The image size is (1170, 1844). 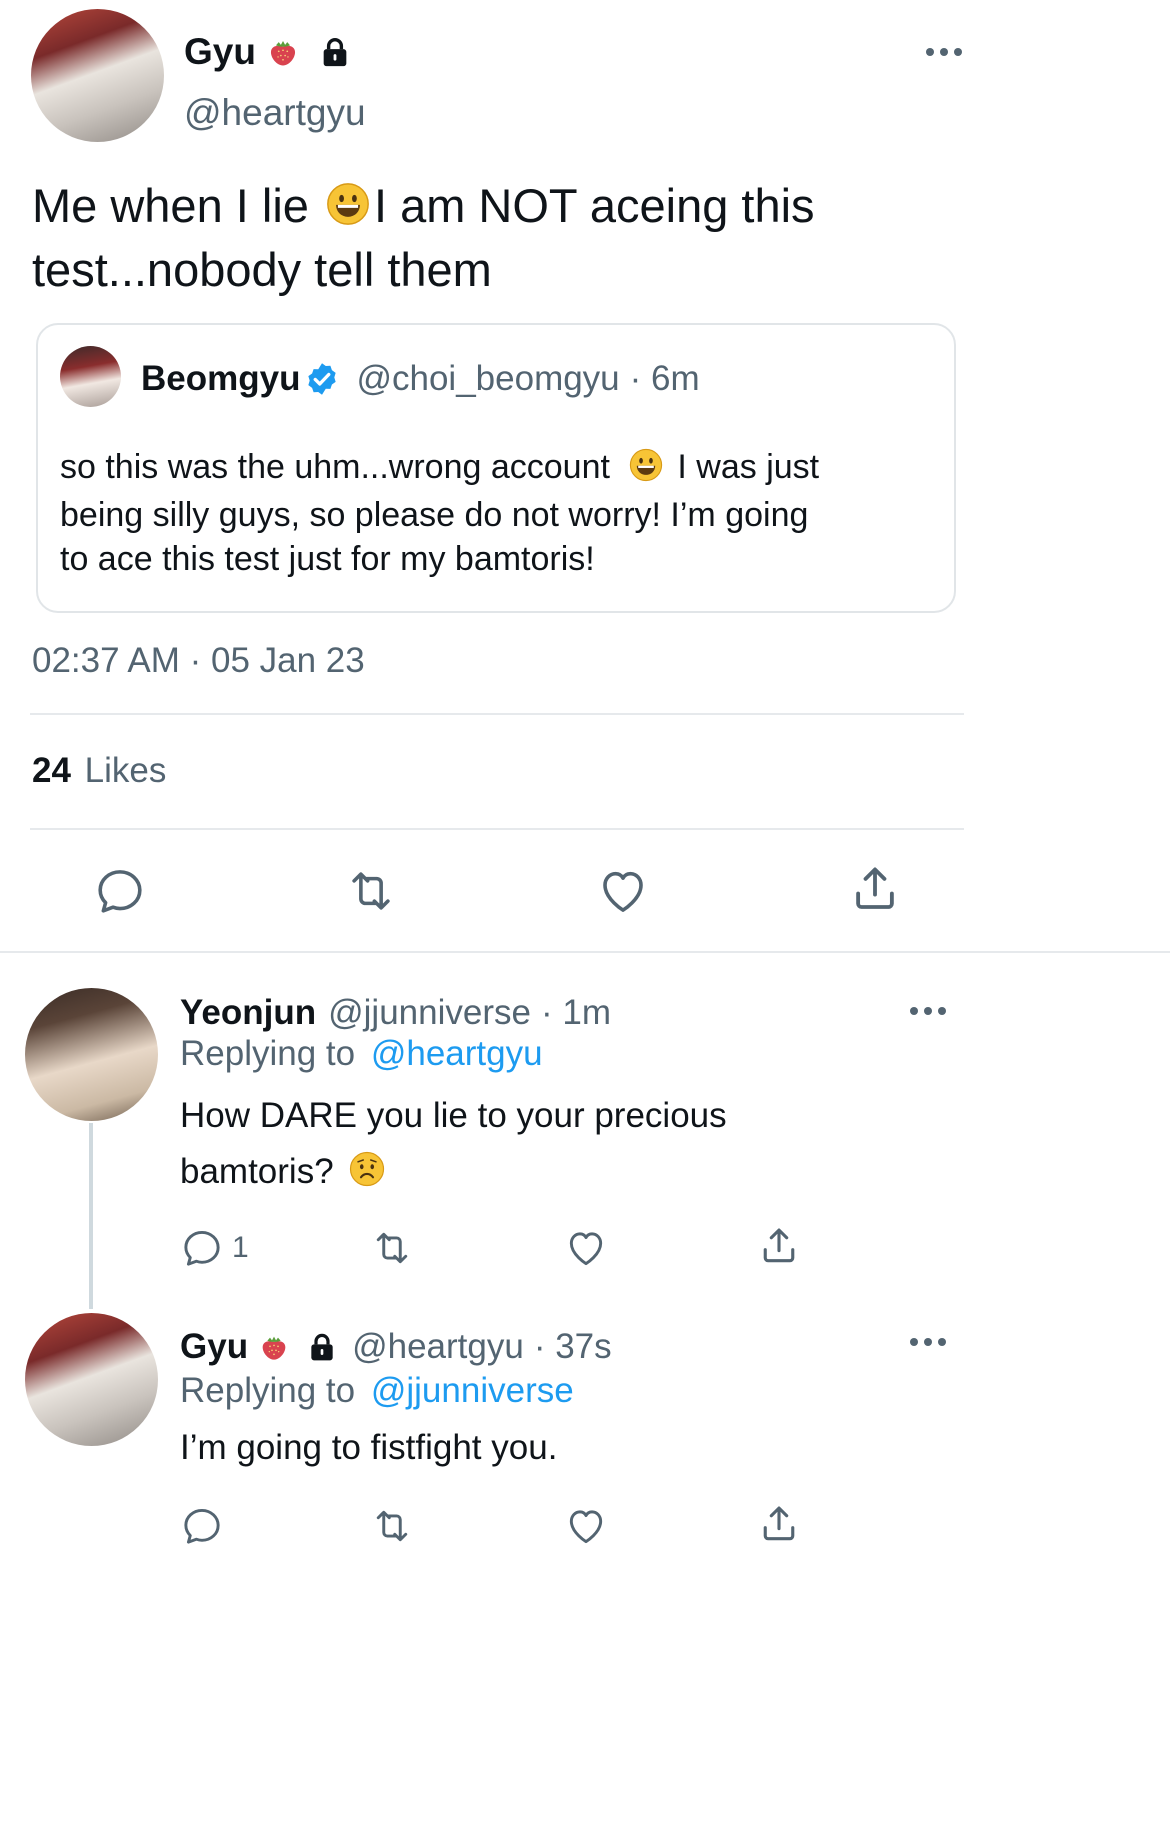 I want to click on reply-author-handle: @heartgyu, so click(x=438, y=1347).